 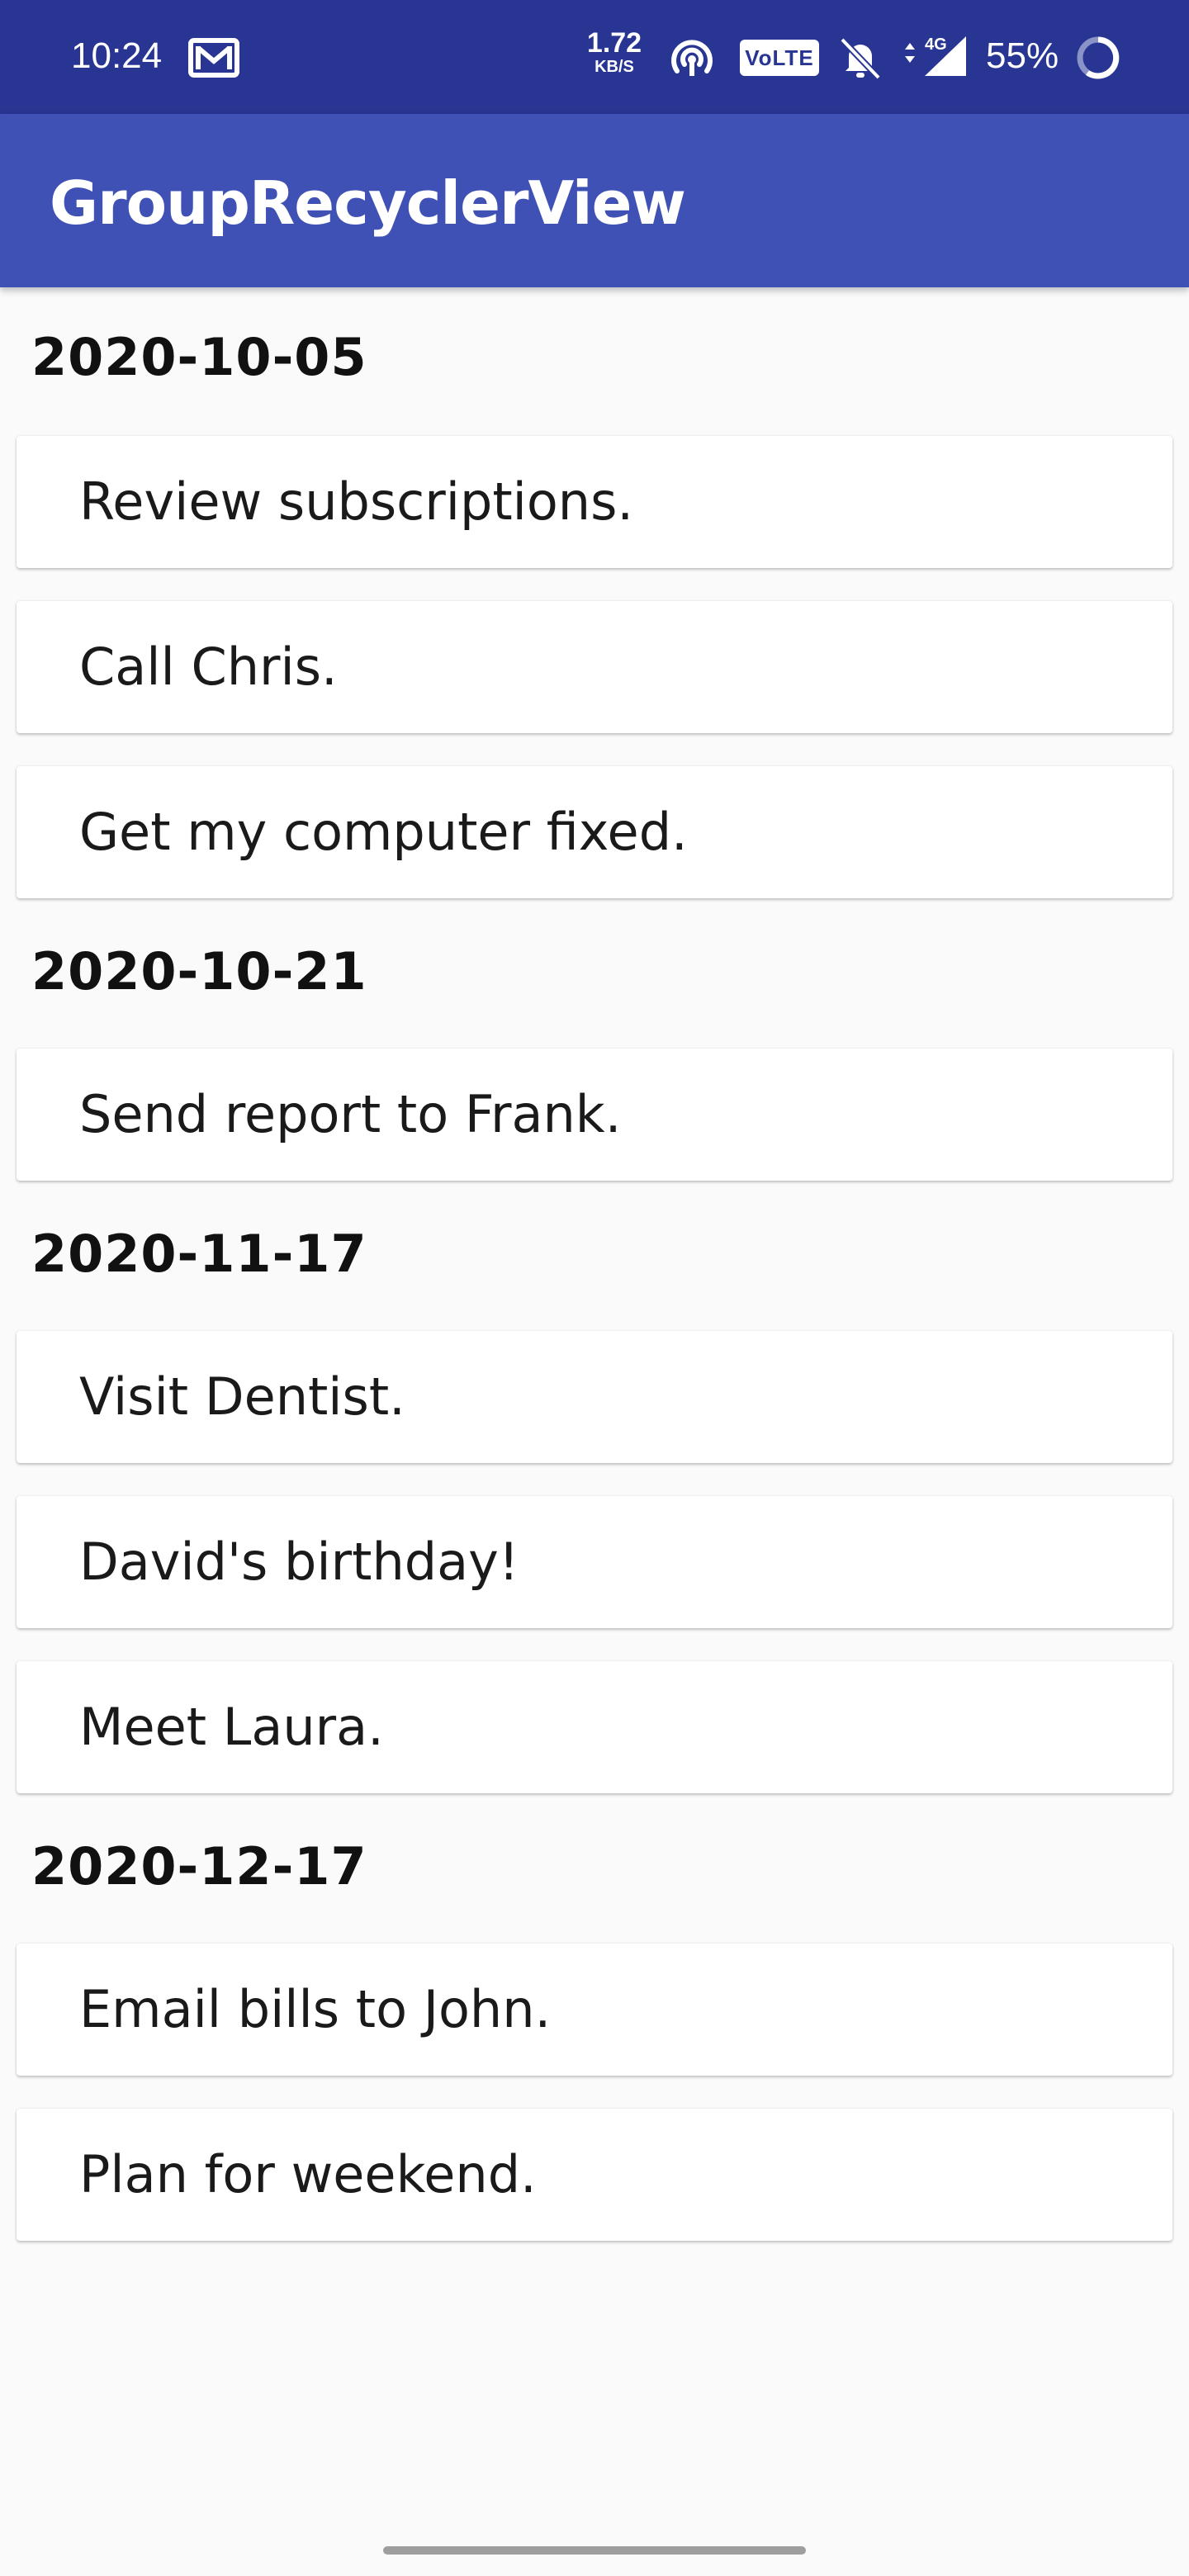 What do you see at coordinates (594, 2175) in the screenshot?
I see `list-item: Plan for weekend.` at bounding box center [594, 2175].